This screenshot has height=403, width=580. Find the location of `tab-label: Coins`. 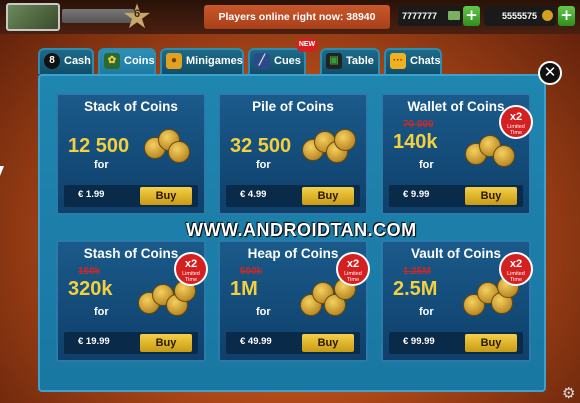

tab-label: Coins is located at coordinates (139, 61).